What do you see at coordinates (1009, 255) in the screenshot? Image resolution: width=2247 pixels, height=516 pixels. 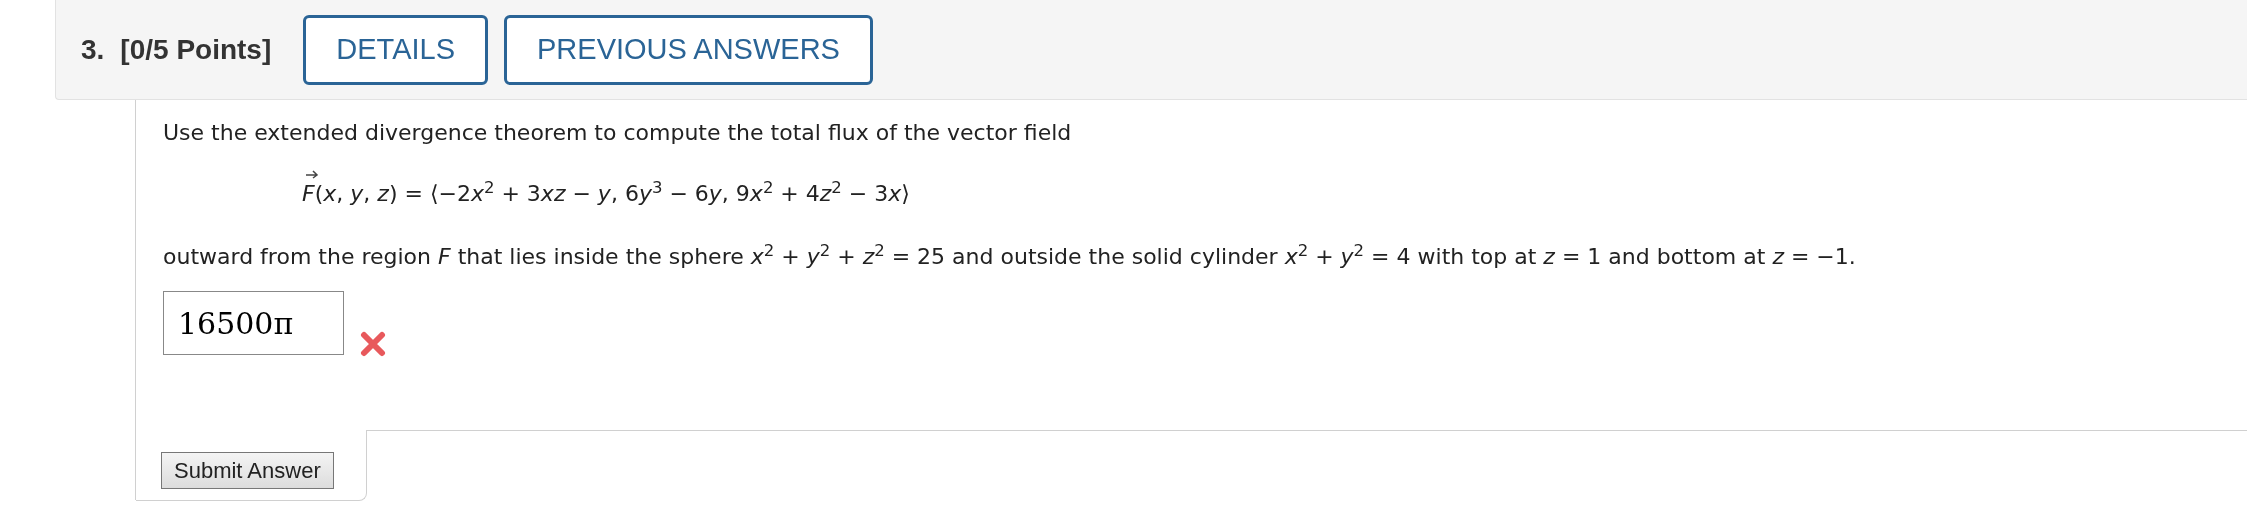 I see `question-text: outward from the region F that lies inside the sphere x$^{2}$ + y$^{2}$ + z$^{2}$ = 25 and outside the solid cylinder x$^{2}$ + y$^{2}$ = 4 with top at z = 1 and bottom at z = −1.` at bounding box center [1009, 255].